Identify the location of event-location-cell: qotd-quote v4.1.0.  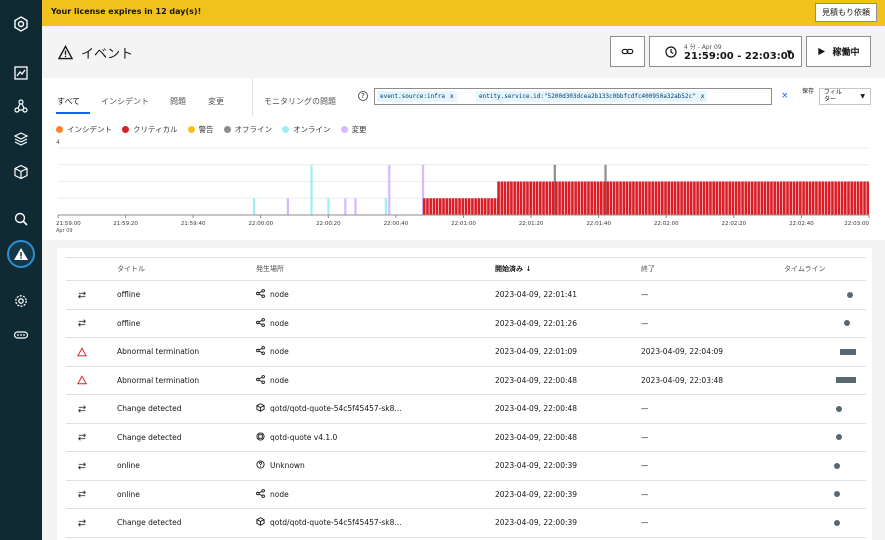
(375, 437).